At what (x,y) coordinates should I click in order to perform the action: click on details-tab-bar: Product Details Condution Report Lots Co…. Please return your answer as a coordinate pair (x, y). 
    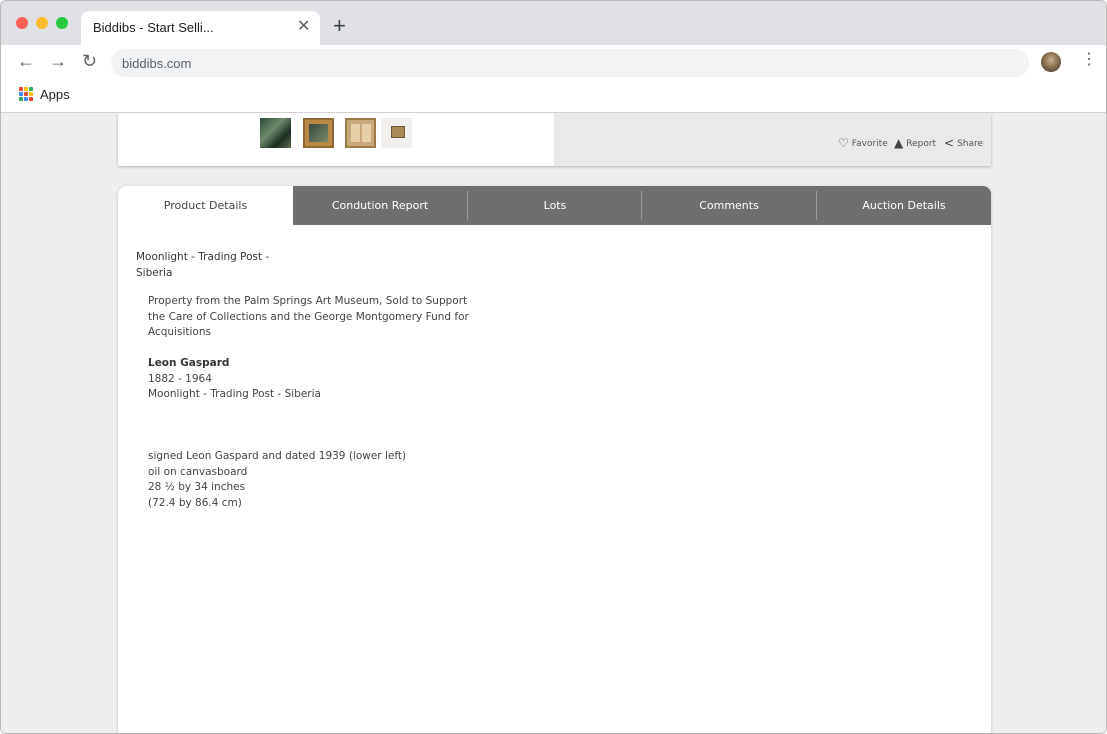
    Looking at the image, I should click on (554, 205).